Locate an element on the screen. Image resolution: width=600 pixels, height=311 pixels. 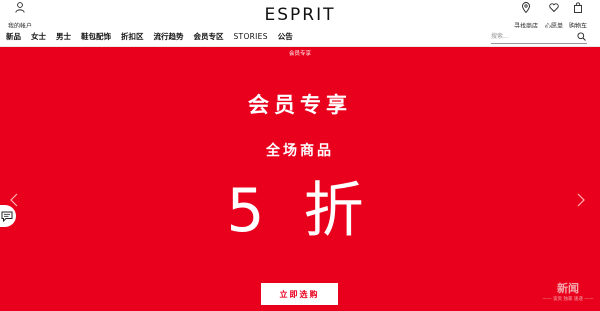
nav-item-men: 男士 is located at coordinates (63, 37).